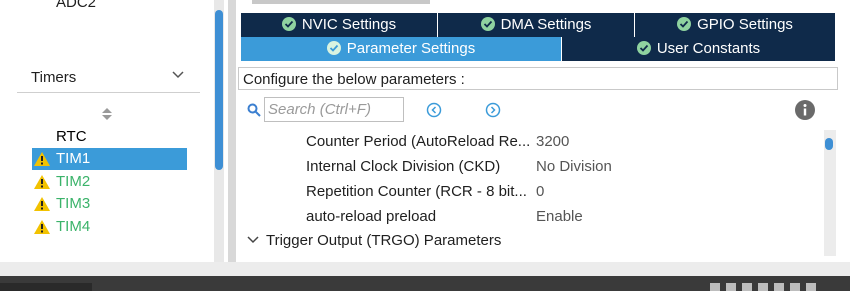 The width and height of the screenshot is (850, 291). Describe the element at coordinates (708, 48) in the screenshot. I see `tab-label: User Constants` at that location.